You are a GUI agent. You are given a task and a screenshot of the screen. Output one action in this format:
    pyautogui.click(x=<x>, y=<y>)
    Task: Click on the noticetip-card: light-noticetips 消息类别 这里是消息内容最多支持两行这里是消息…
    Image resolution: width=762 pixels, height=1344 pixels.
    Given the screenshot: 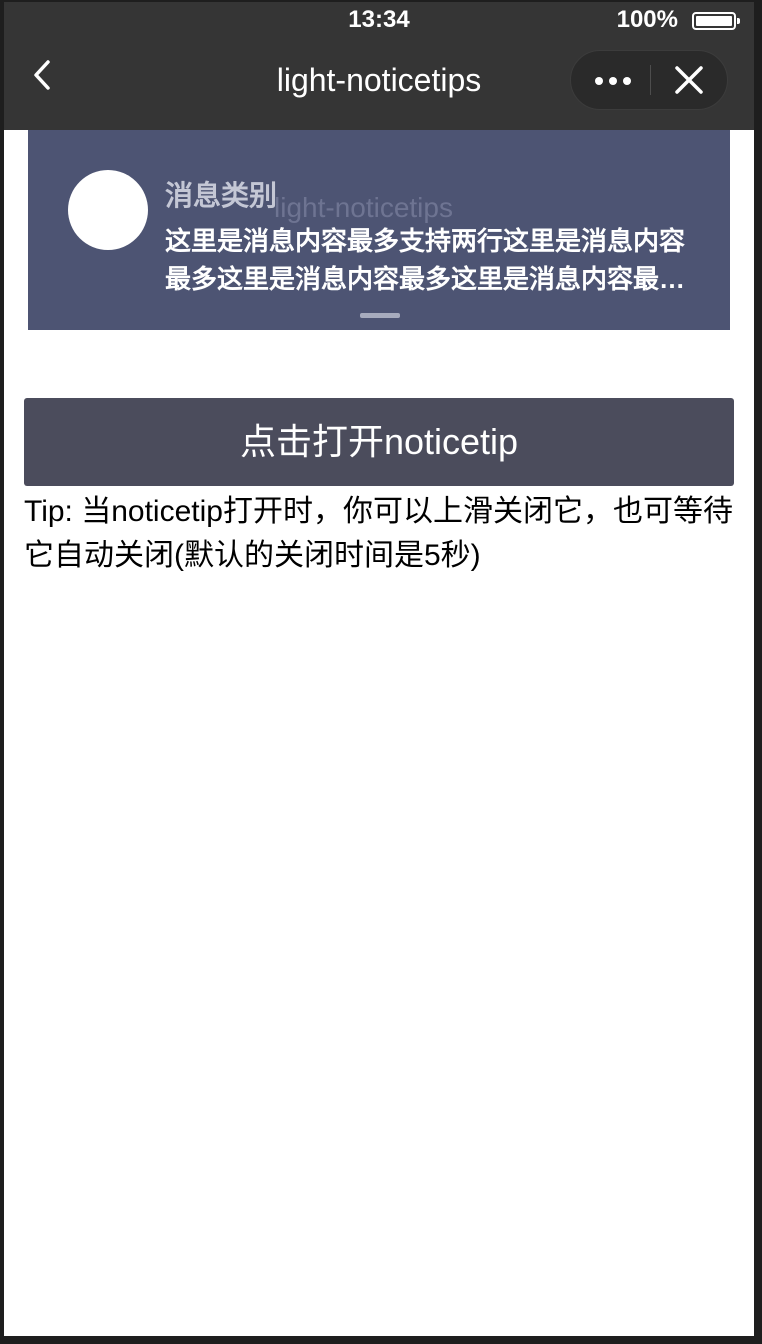 What is the action you would take?
    pyautogui.click(x=379, y=230)
    